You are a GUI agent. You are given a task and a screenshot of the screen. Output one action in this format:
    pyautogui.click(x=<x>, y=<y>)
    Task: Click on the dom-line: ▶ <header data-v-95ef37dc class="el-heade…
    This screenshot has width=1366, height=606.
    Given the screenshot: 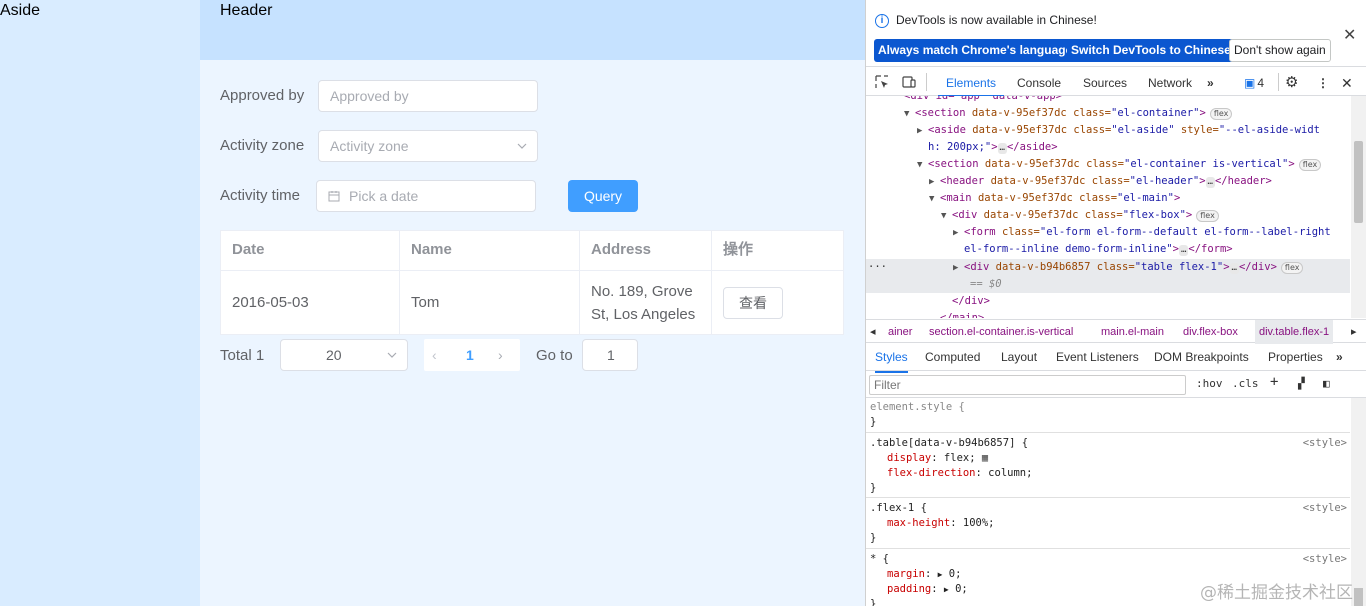 What is the action you would take?
    pyautogui.click(x=1100, y=181)
    